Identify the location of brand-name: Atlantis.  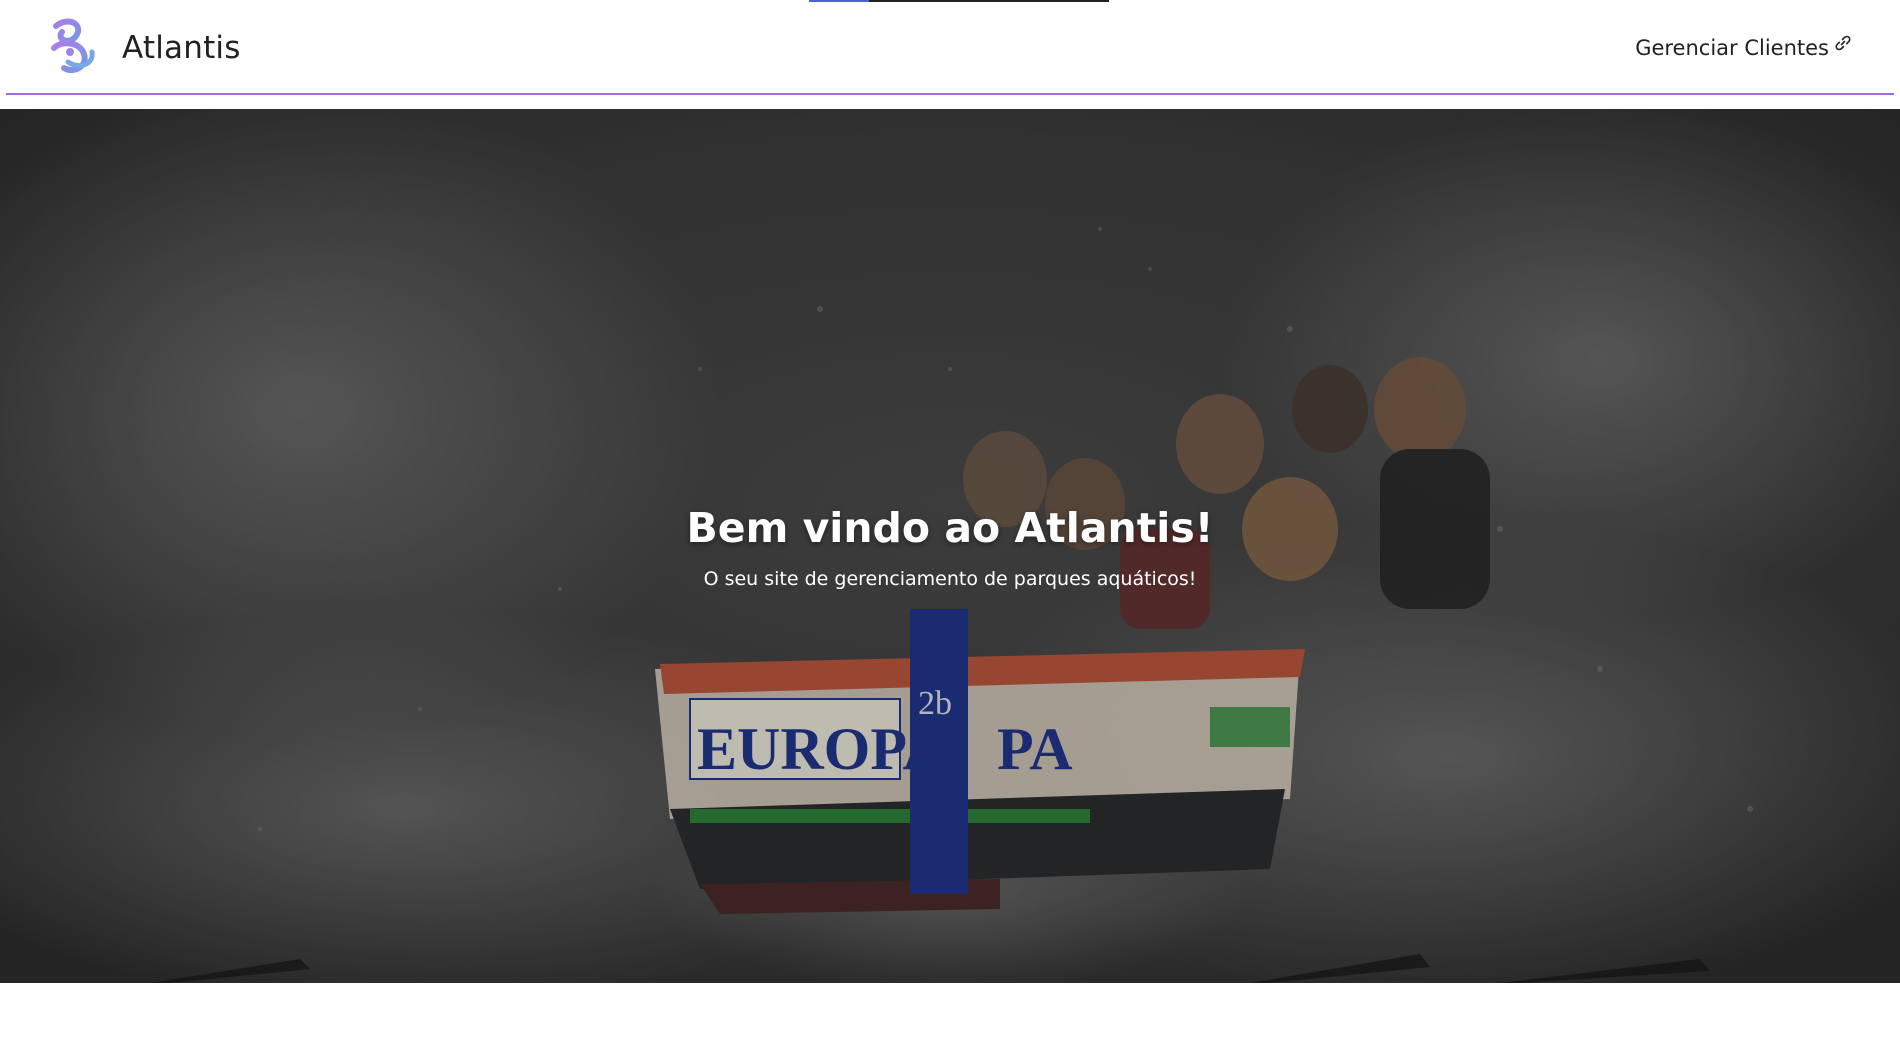
(181, 48).